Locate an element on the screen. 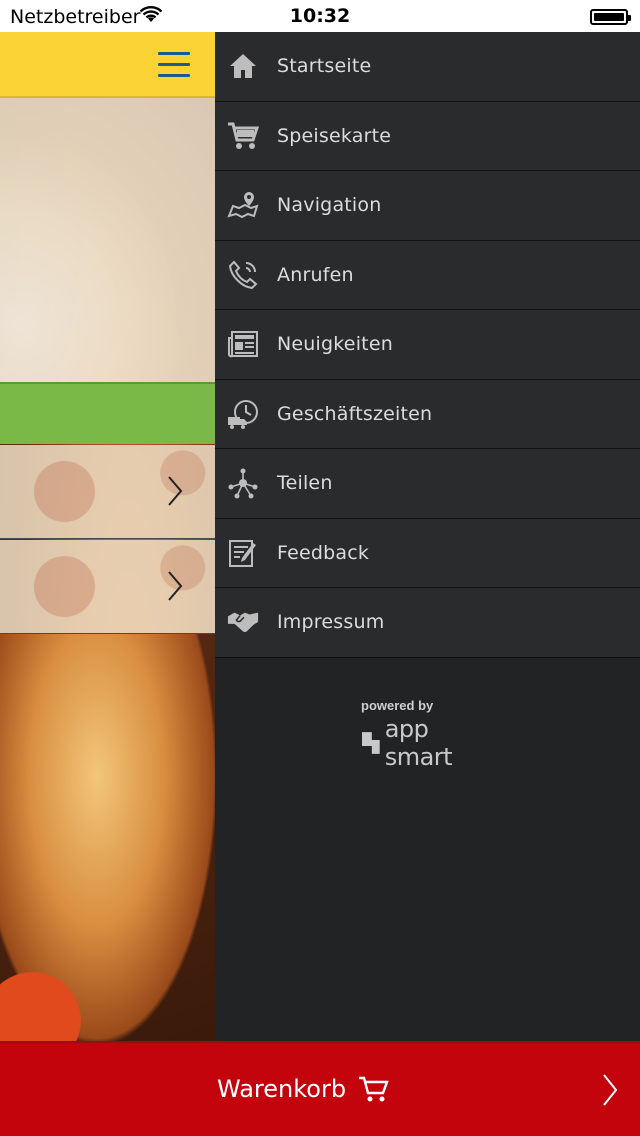  feedback-icon is located at coordinates (243, 553).